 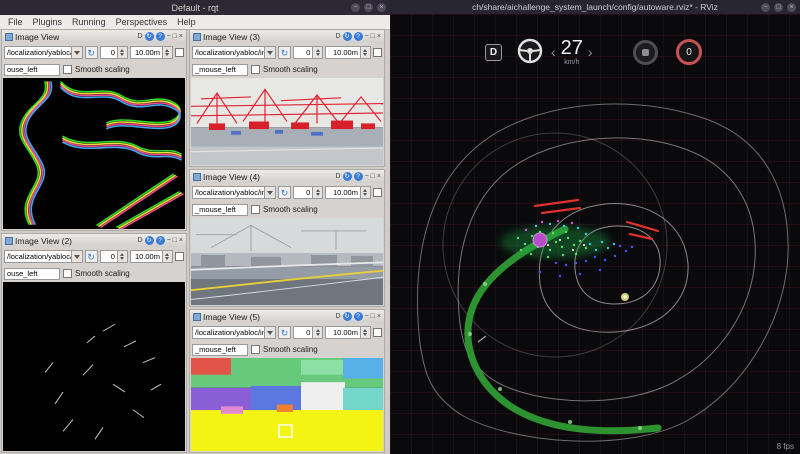 I want to click on panel-titlebar: Image View (2) D ↻ ? − □ ×, so click(x=94, y=240).